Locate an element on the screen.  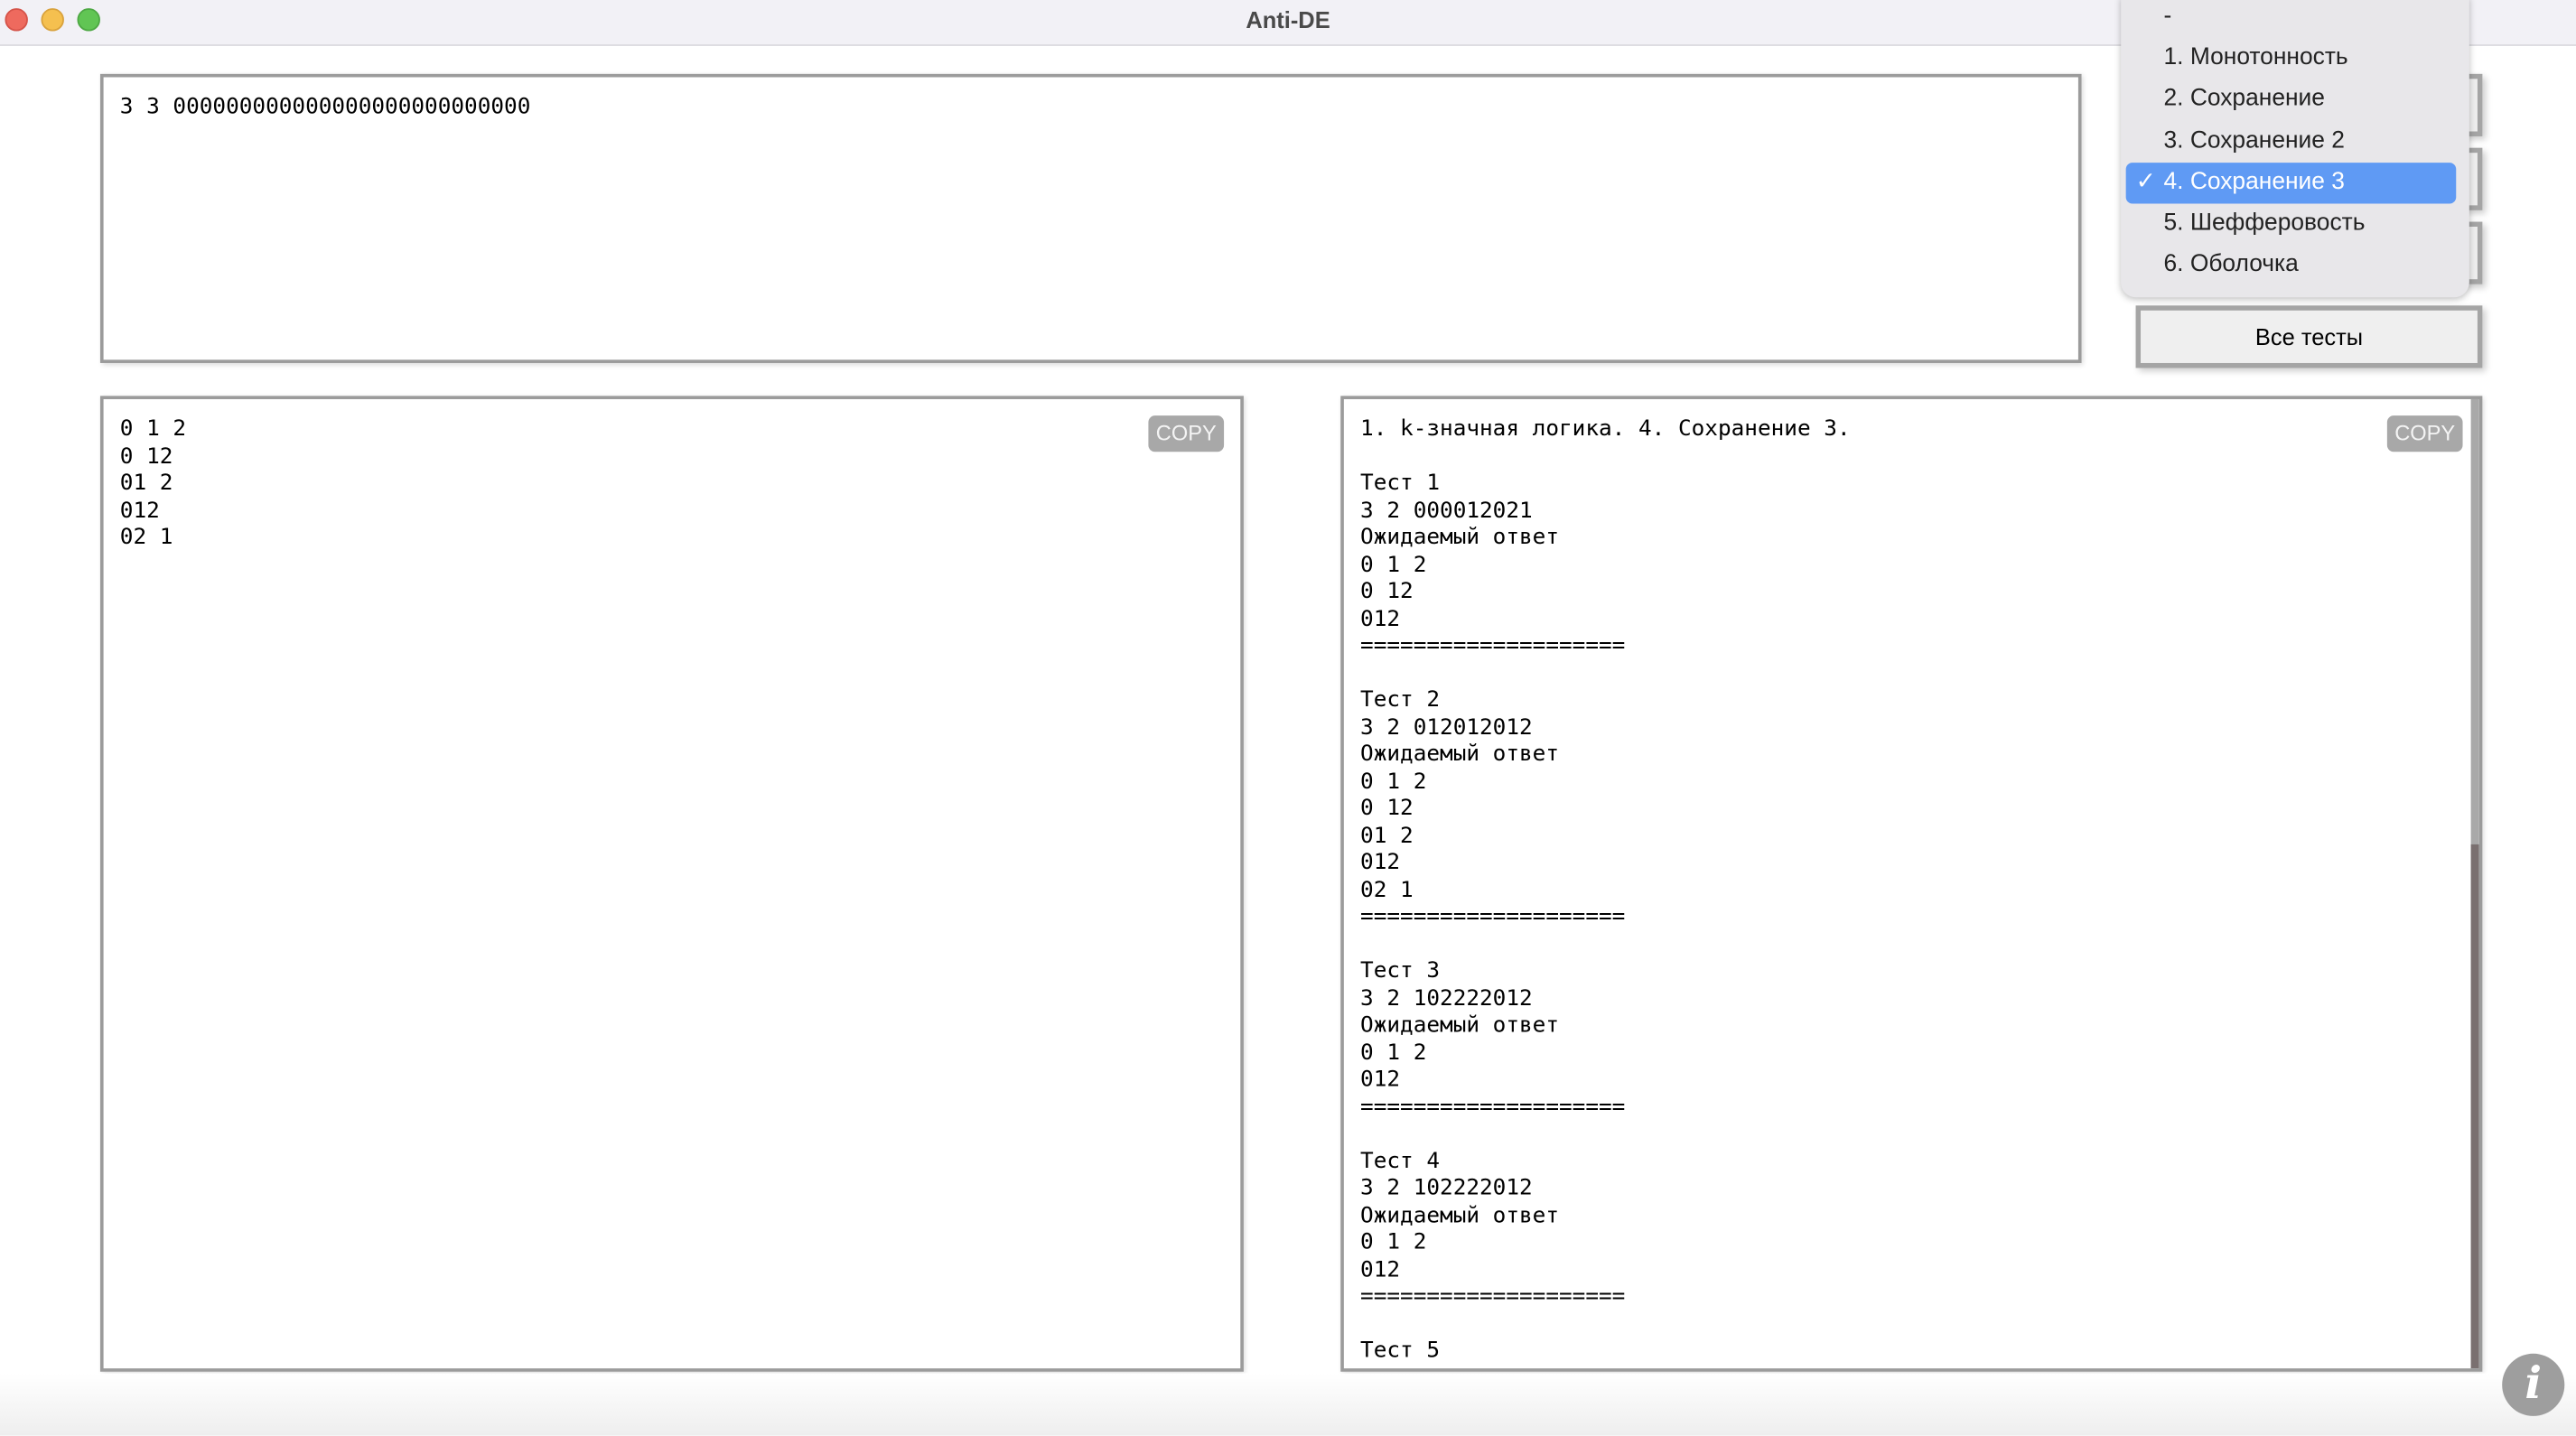
dropdown-item-preservation: 2. Сохранение is located at coordinates (2291, 99).